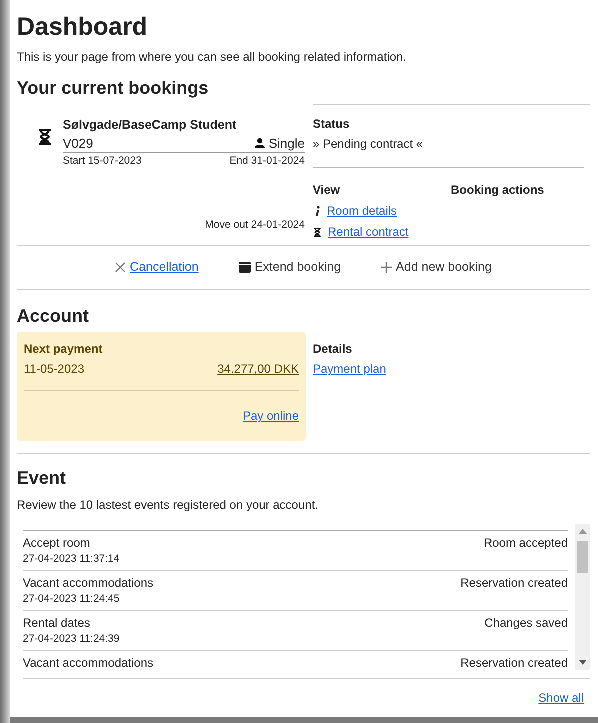  I want to click on section-heading: Event, so click(42, 478).